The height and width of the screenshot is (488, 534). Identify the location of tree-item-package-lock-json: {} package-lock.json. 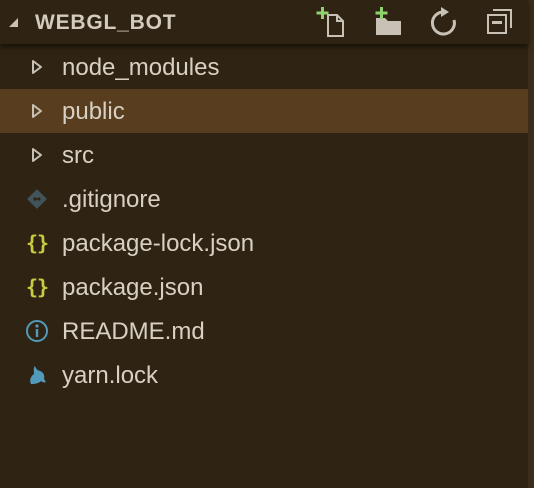
(264, 243).